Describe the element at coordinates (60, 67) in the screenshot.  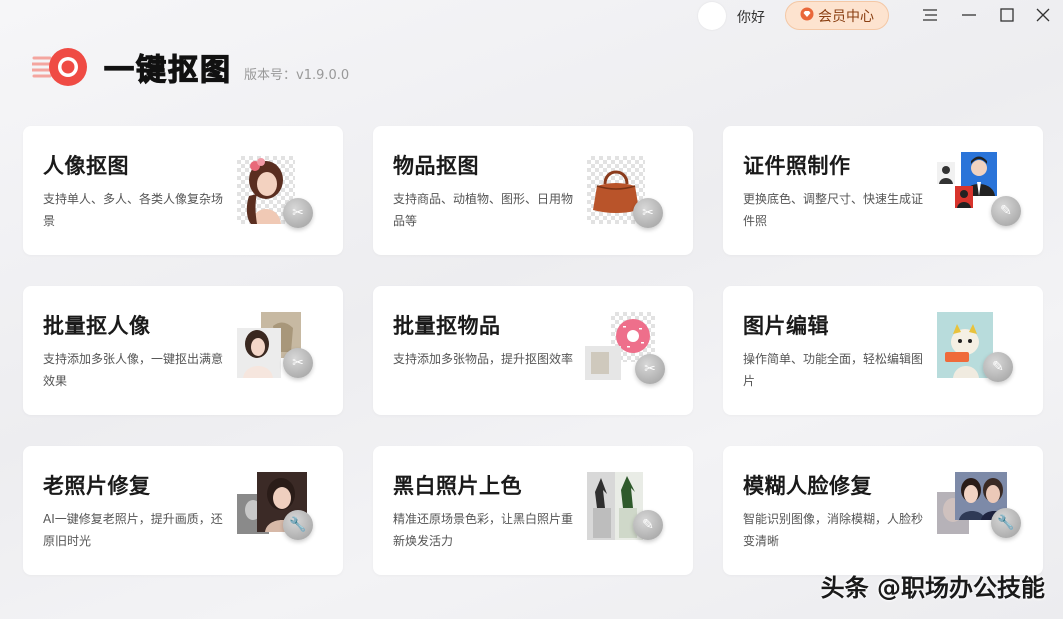
I see `logo-mark-icon` at that location.